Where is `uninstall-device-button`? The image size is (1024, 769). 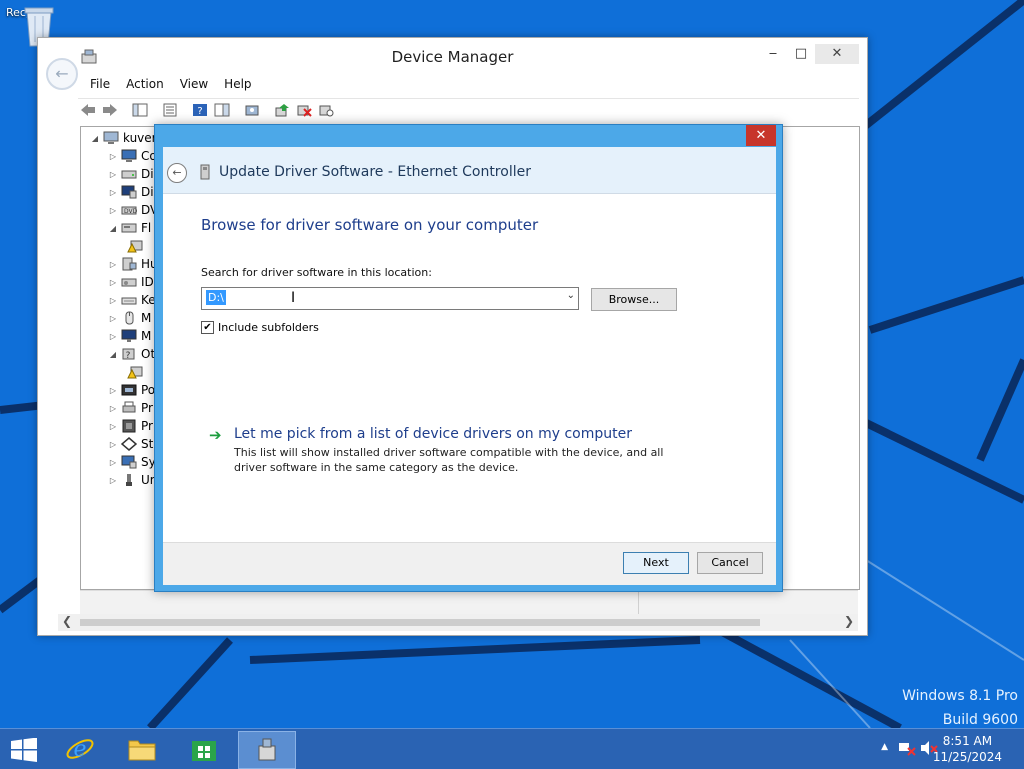
uninstall-device-button is located at coordinates (304, 110).